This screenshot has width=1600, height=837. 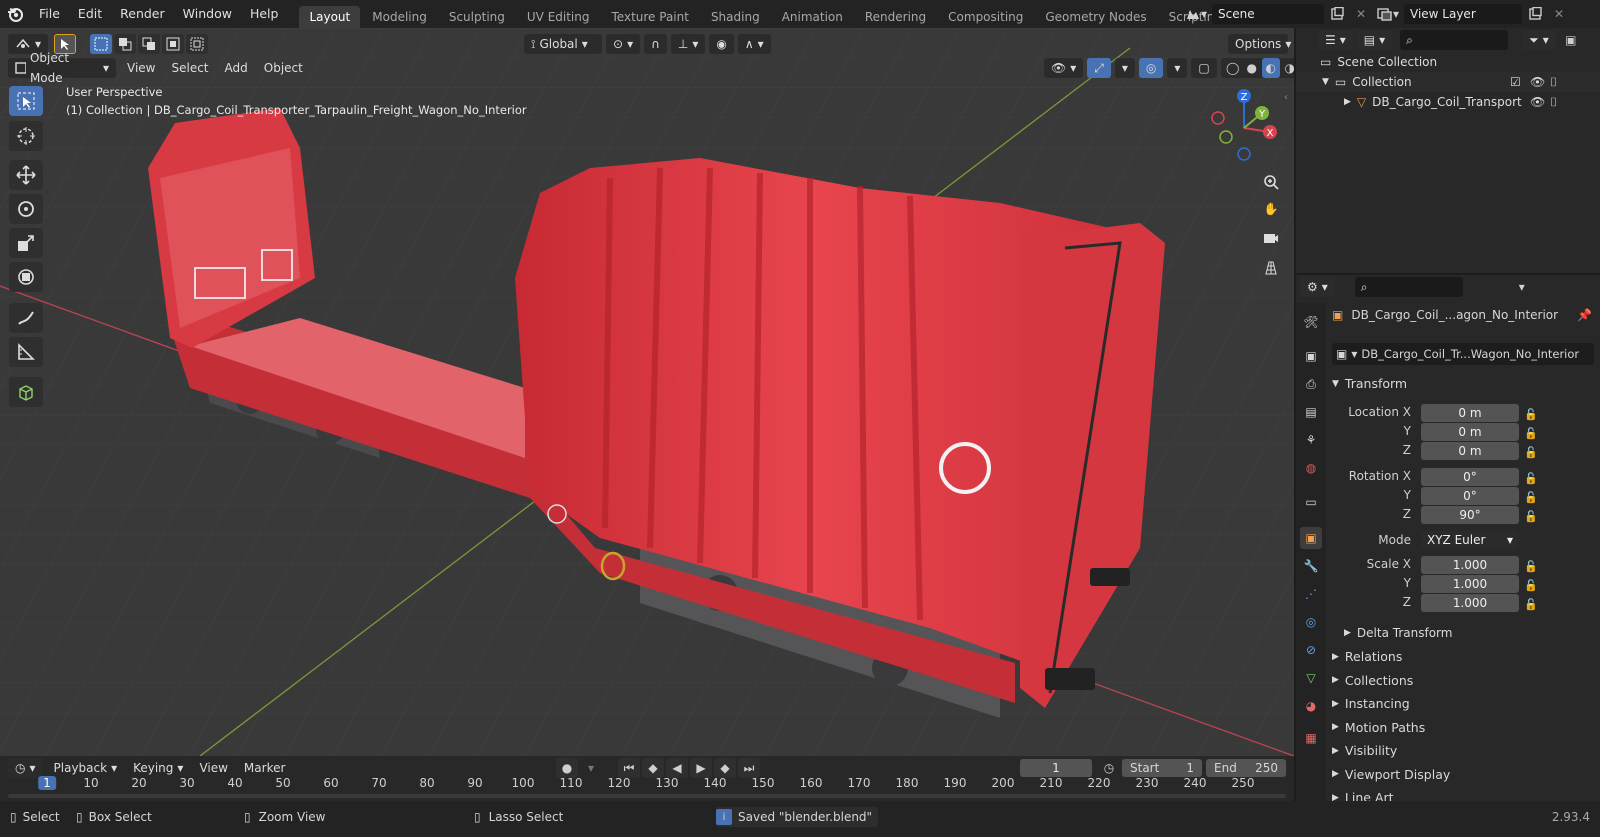 What do you see at coordinates (1371, 703) in the screenshot?
I see `section-instancing: ▶ Instancing` at bounding box center [1371, 703].